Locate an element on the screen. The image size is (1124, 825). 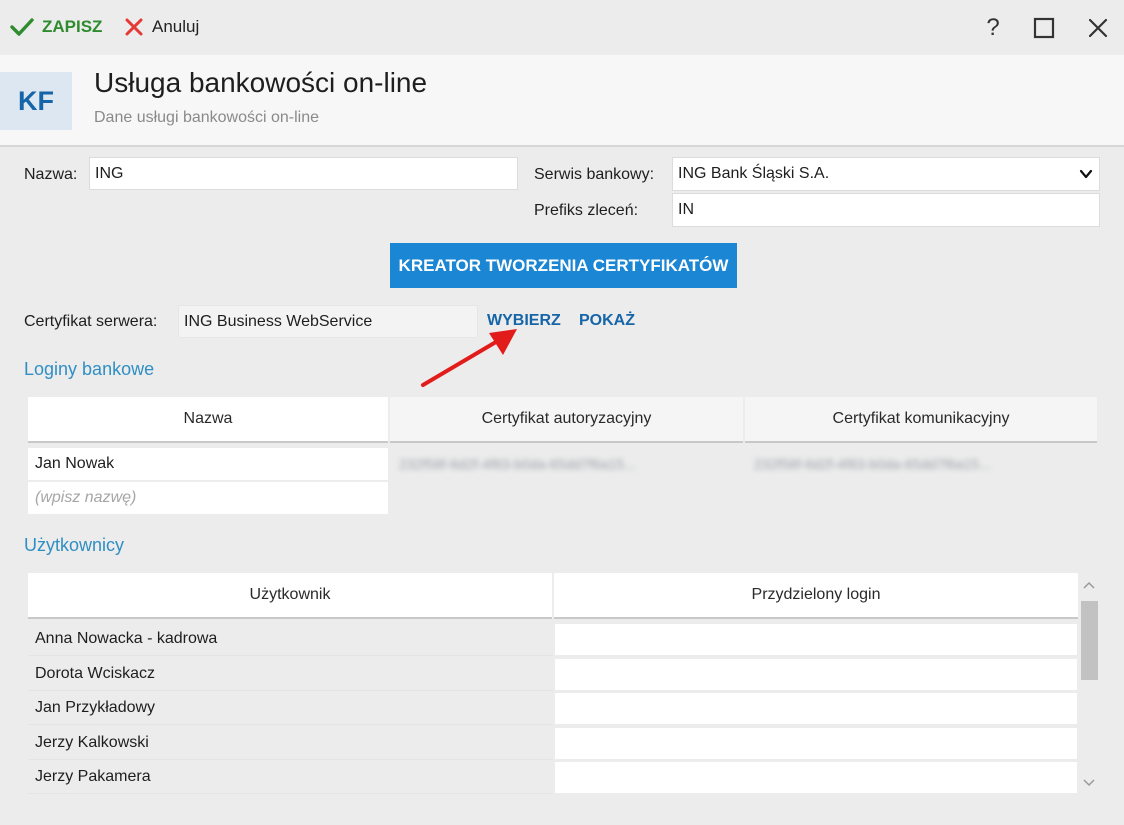
new-login-placeholder: (wpisz nazwę) is located at coordinates (86, 497).